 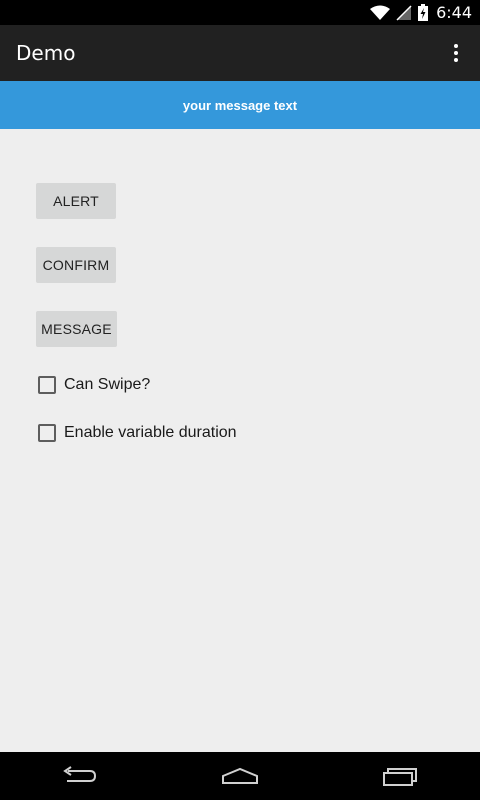 I want to click on navigation-bar, so click(x=240, y=776).